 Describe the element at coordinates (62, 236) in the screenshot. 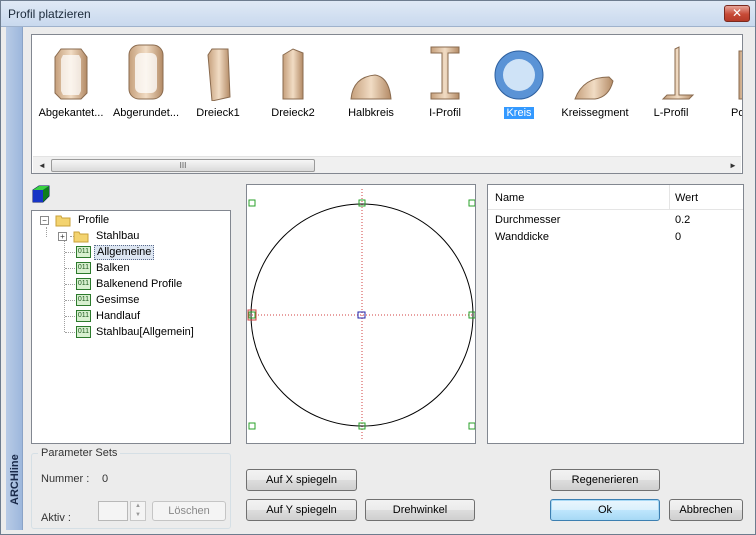

I see `expand-icon: +` at that location.